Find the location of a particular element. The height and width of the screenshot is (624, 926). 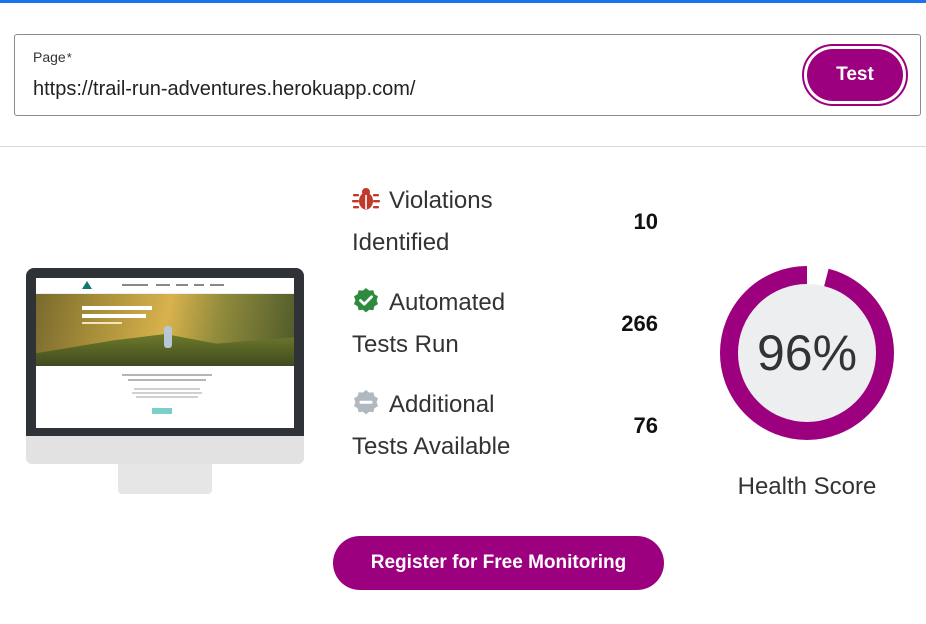

minus-badge-icon is located at coordinates (366, 402).